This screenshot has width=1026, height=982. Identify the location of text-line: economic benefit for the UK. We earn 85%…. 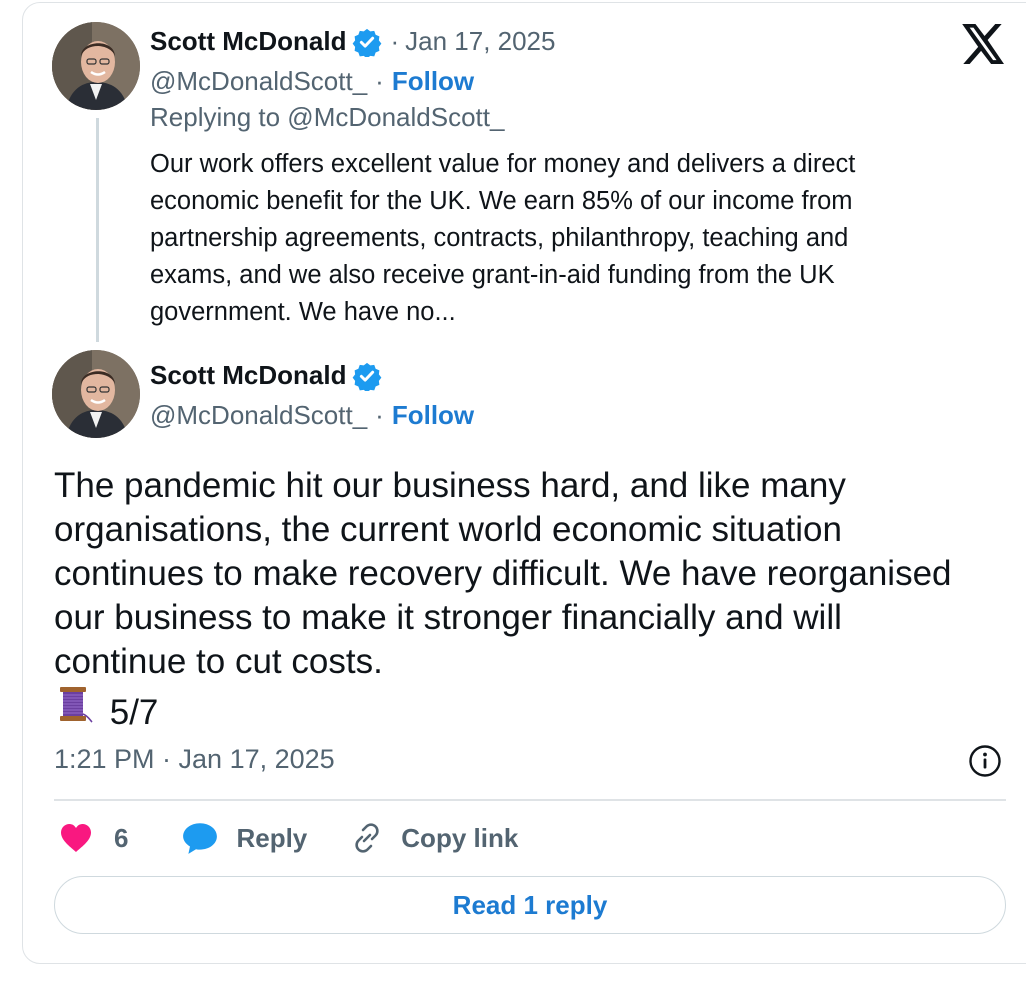
(501, 201).